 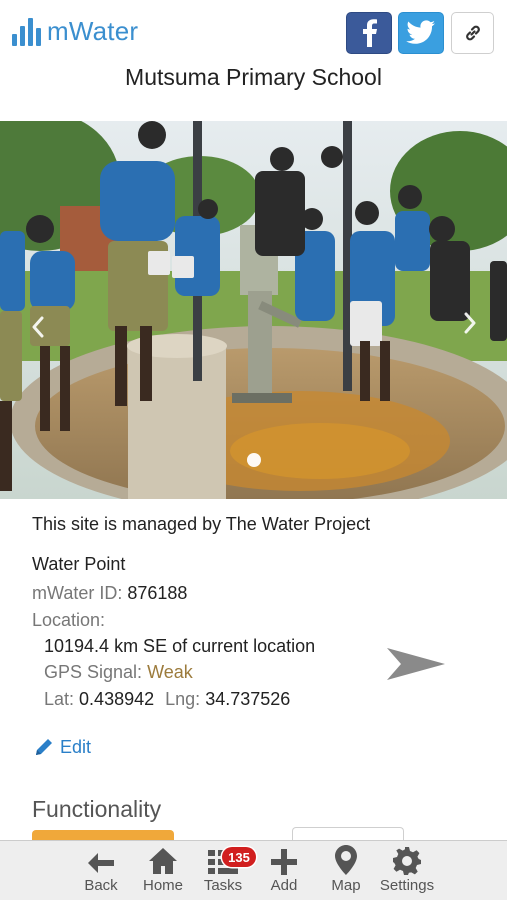 I want to click on copy-link-button, so click(x=472, y=33).